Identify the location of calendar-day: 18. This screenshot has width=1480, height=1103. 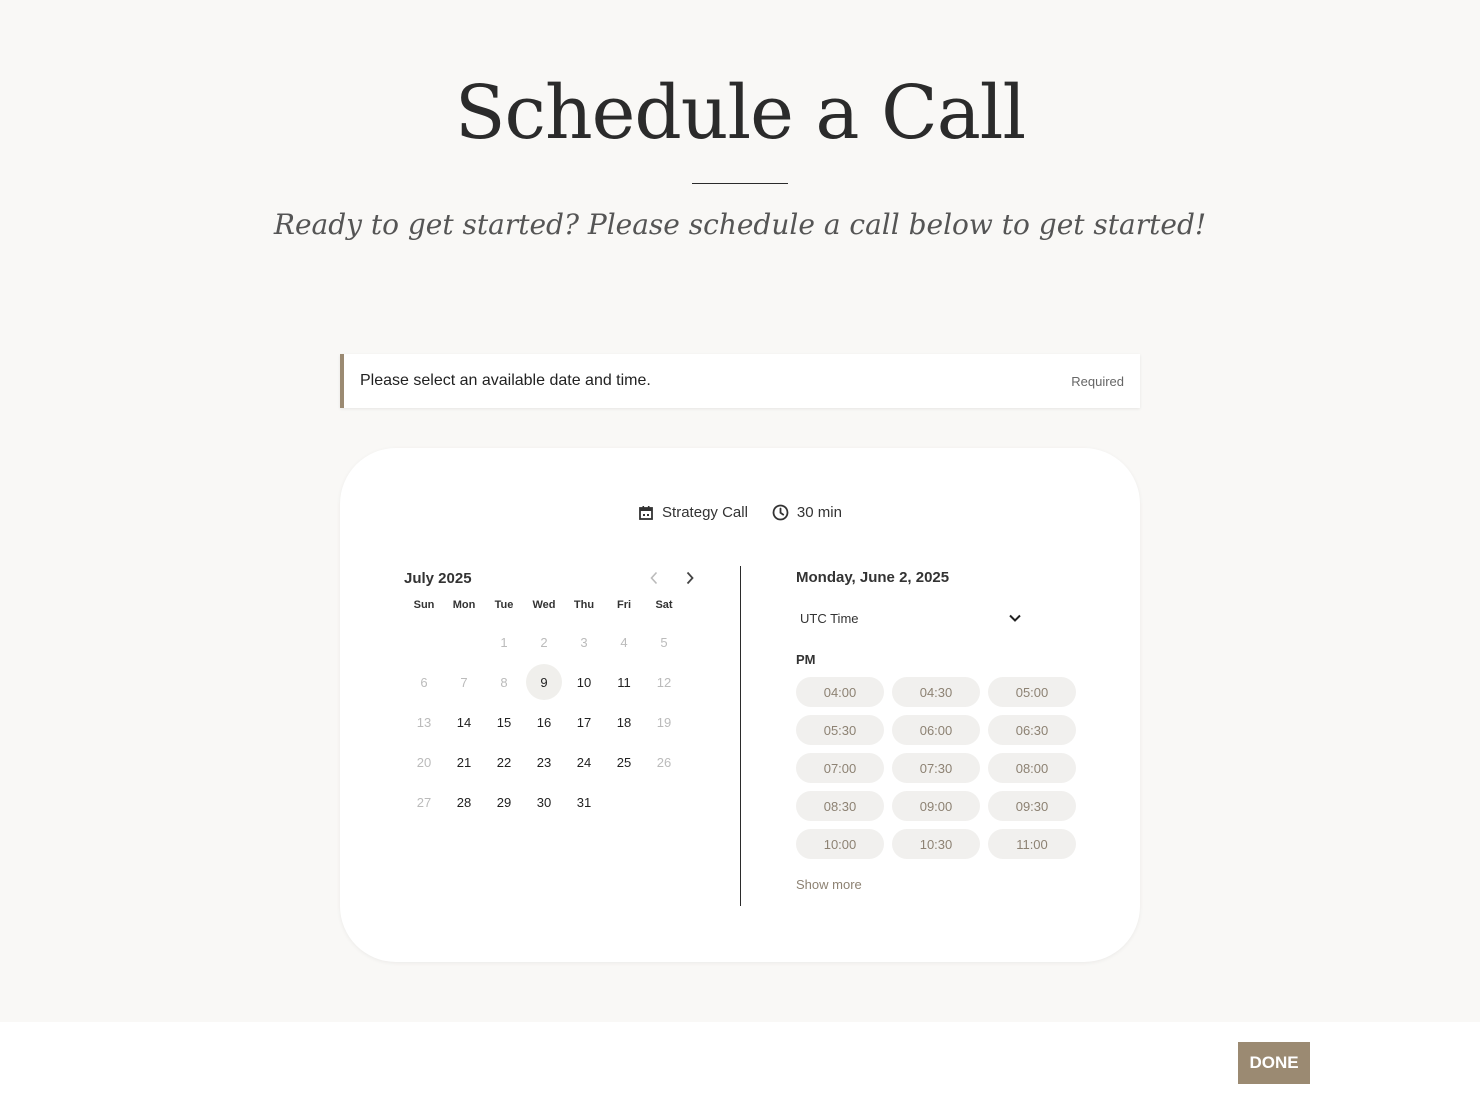
(624, 722).